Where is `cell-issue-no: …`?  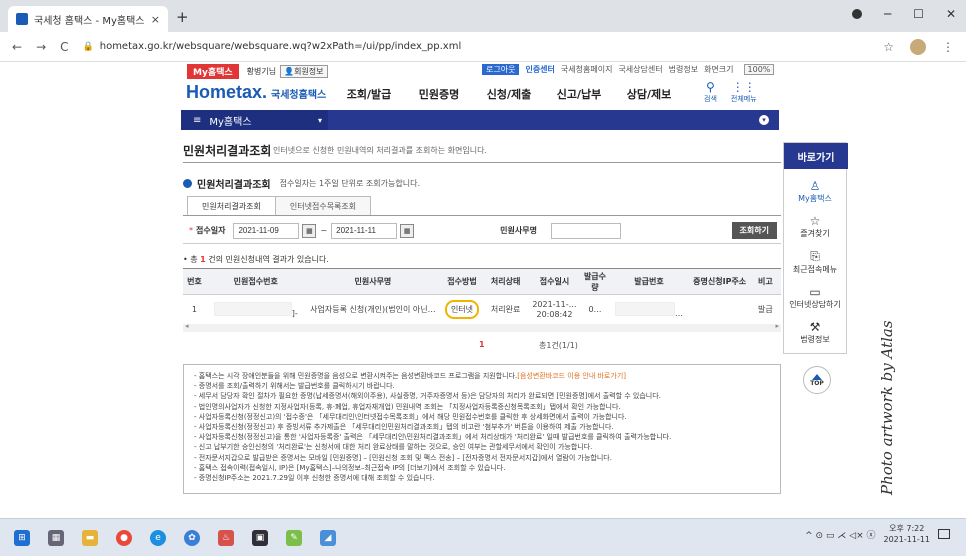 cell-issue-no: … is located at coordinates (649, 309).